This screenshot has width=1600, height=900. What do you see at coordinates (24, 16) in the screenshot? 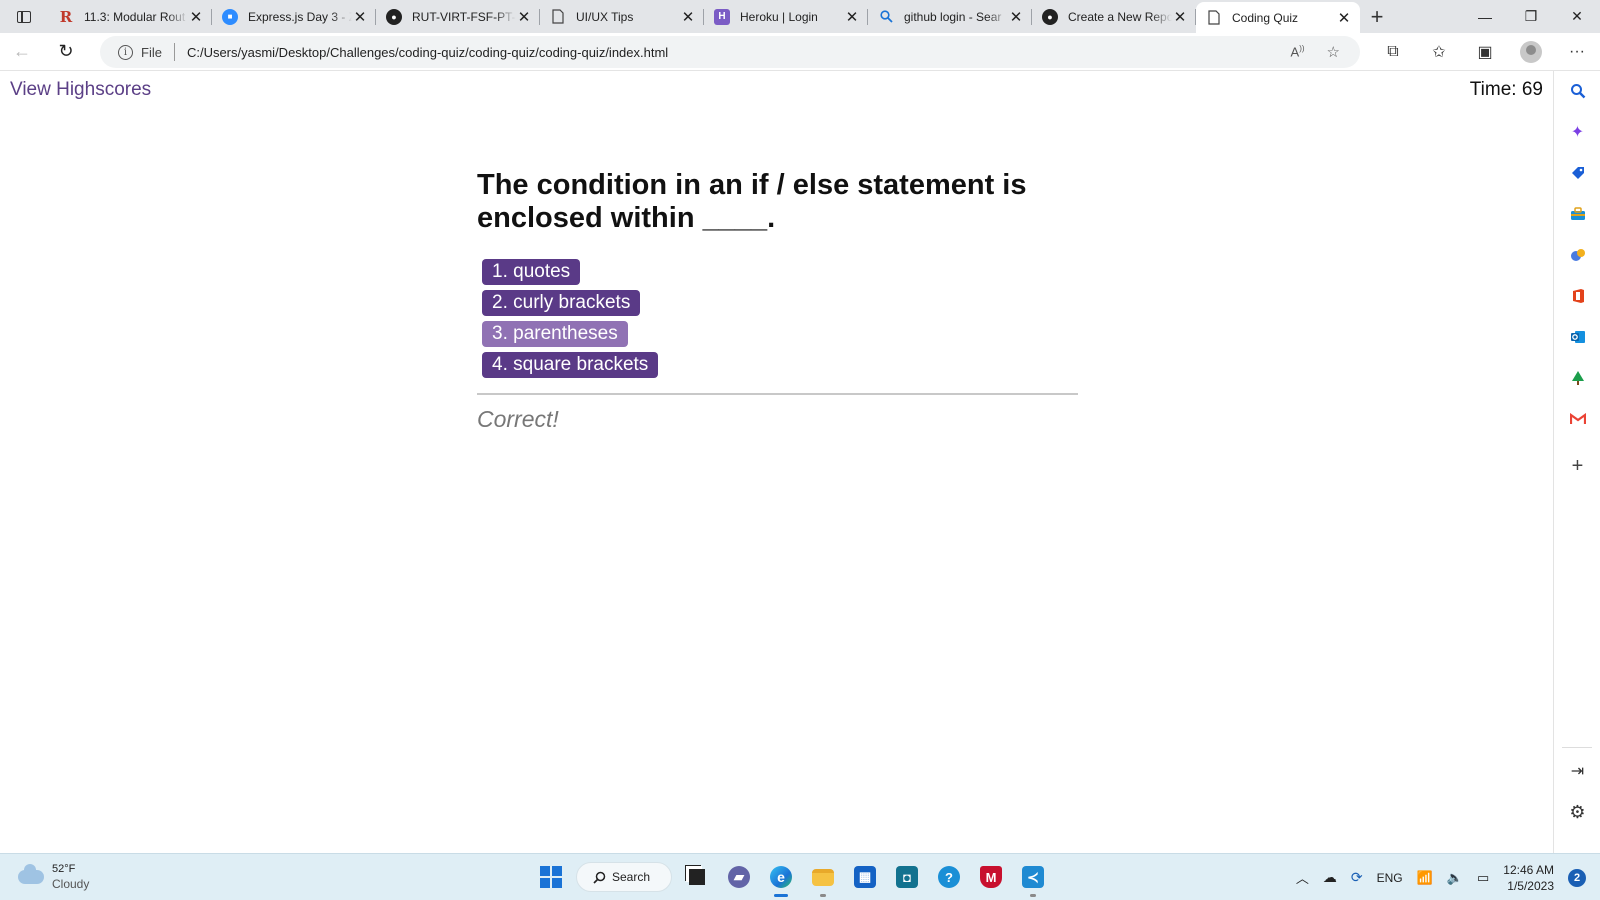
I see `tab-actions-menu-button` at bounding box center [24, 16].